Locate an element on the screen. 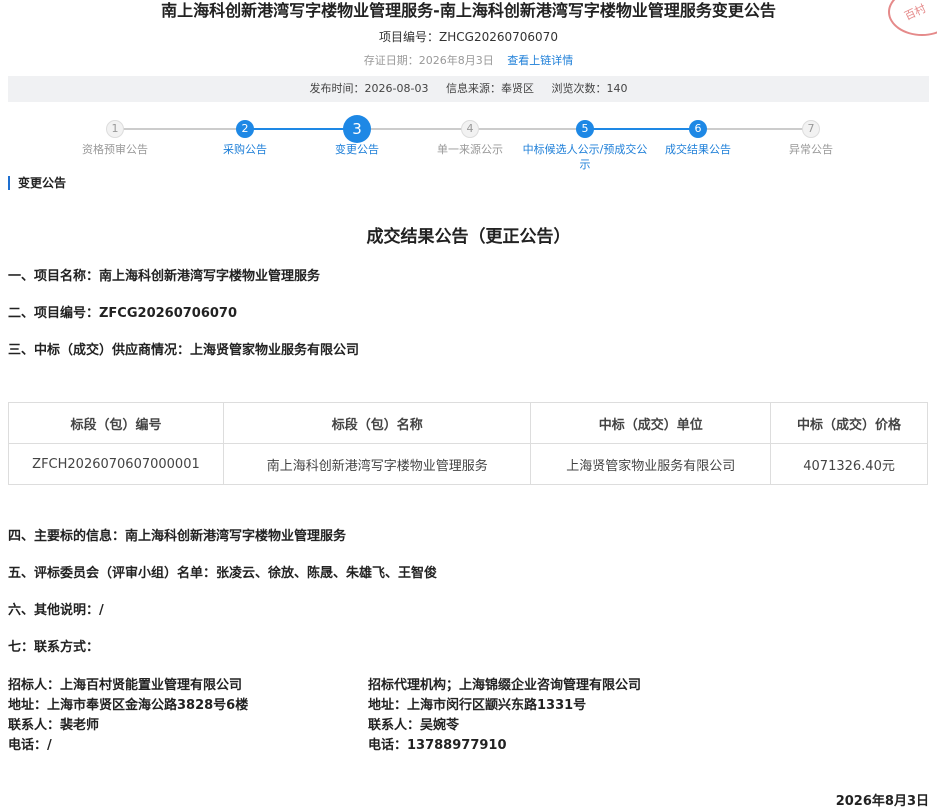 The width and height of the screenshot is (937, 811). step-single-source: 4 单一来源公示 is located at coordinates (470, 134).